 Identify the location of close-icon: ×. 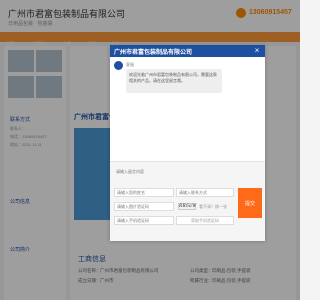
(257, 51).